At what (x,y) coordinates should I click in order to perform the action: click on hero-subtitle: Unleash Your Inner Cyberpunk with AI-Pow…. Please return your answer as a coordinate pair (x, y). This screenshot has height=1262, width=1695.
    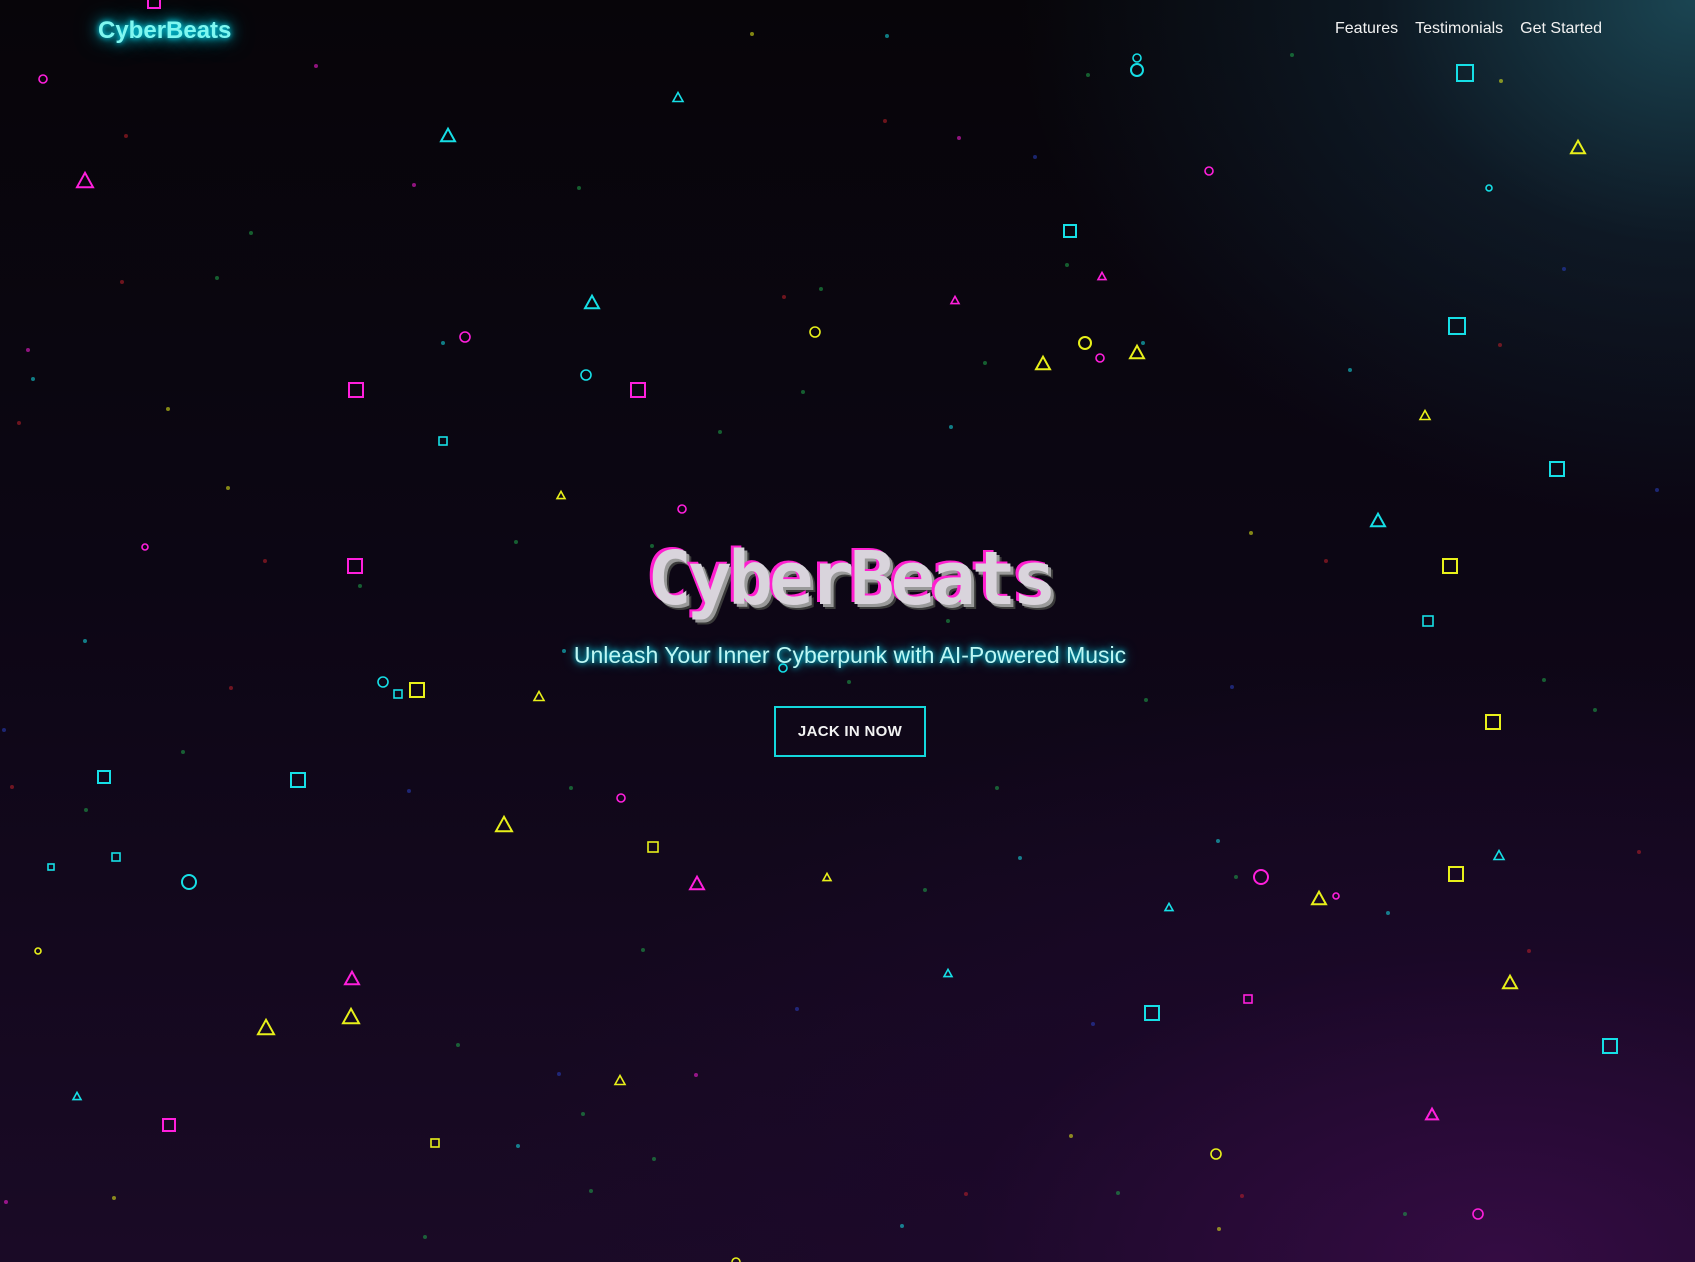
    Looking at the image, I should click on (850, 655).